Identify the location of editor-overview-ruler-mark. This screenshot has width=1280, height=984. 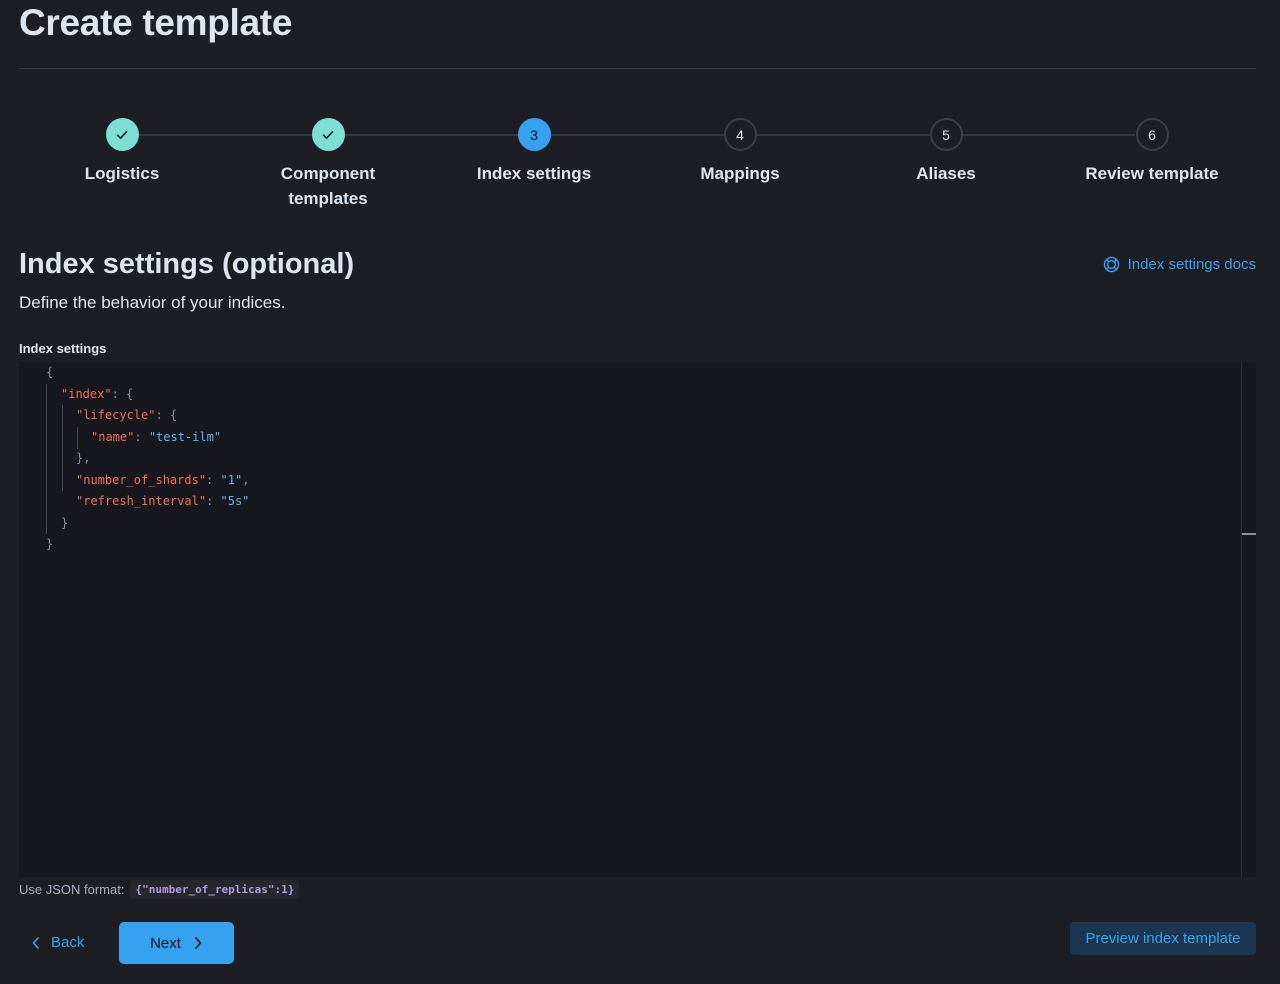
(1249, 534).